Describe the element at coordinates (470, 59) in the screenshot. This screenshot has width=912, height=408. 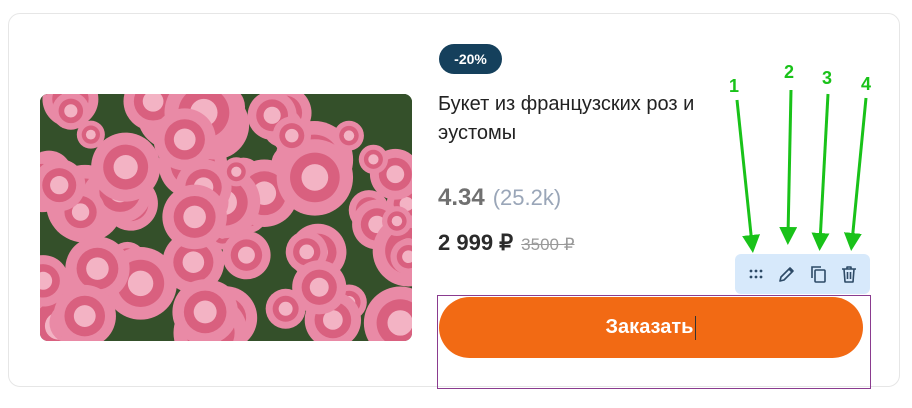
I see `discount-badge: -20%` at that location.